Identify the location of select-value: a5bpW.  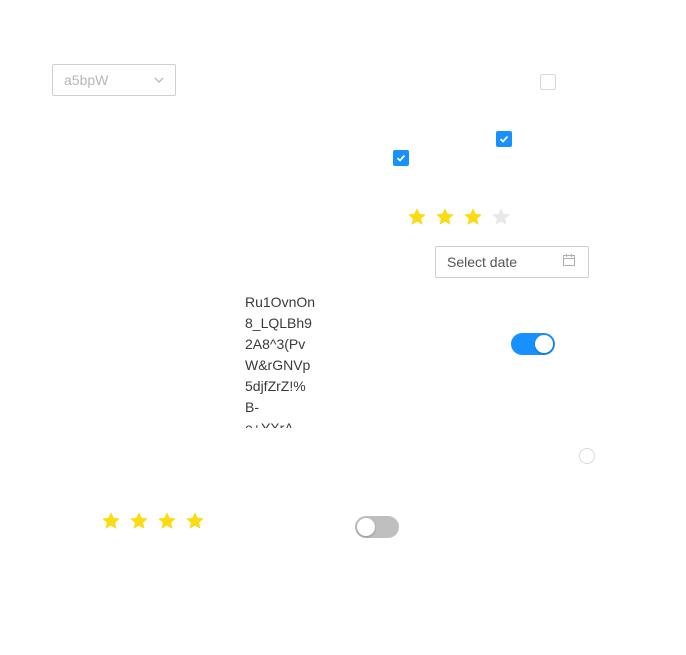
(86, 80).